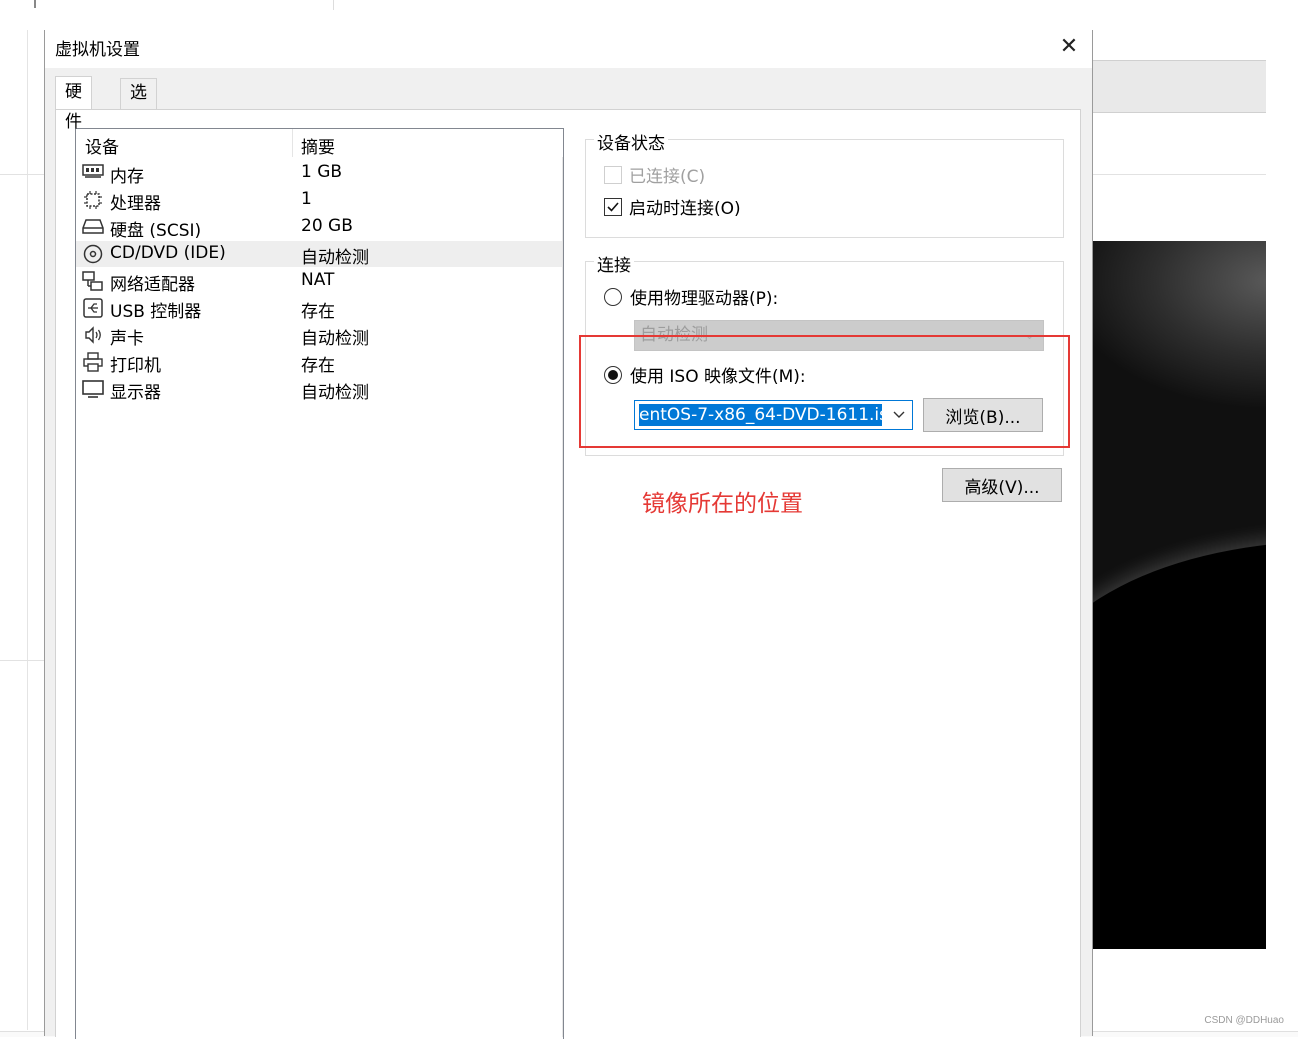 Image resolution: width=1298 pixels, height=1039 pixels. Describe the element at coordinates (138, 104) in the screenshot. I see `tab-options: 选项` at that location.